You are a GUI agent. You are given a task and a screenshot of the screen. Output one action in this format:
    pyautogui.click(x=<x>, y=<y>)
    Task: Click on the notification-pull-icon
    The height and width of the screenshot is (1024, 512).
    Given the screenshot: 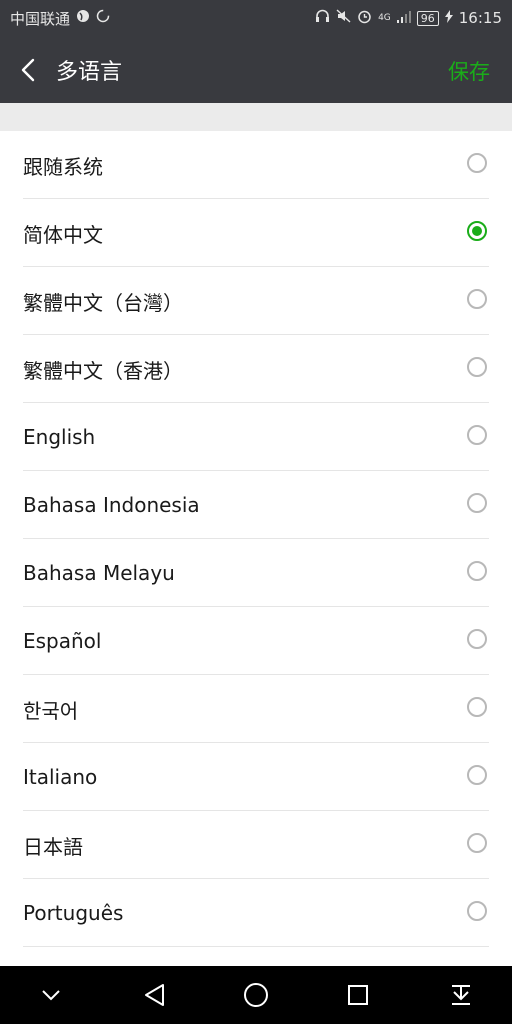 What is the action you would take?
    pyautogui.click(x=460, y=995)
    